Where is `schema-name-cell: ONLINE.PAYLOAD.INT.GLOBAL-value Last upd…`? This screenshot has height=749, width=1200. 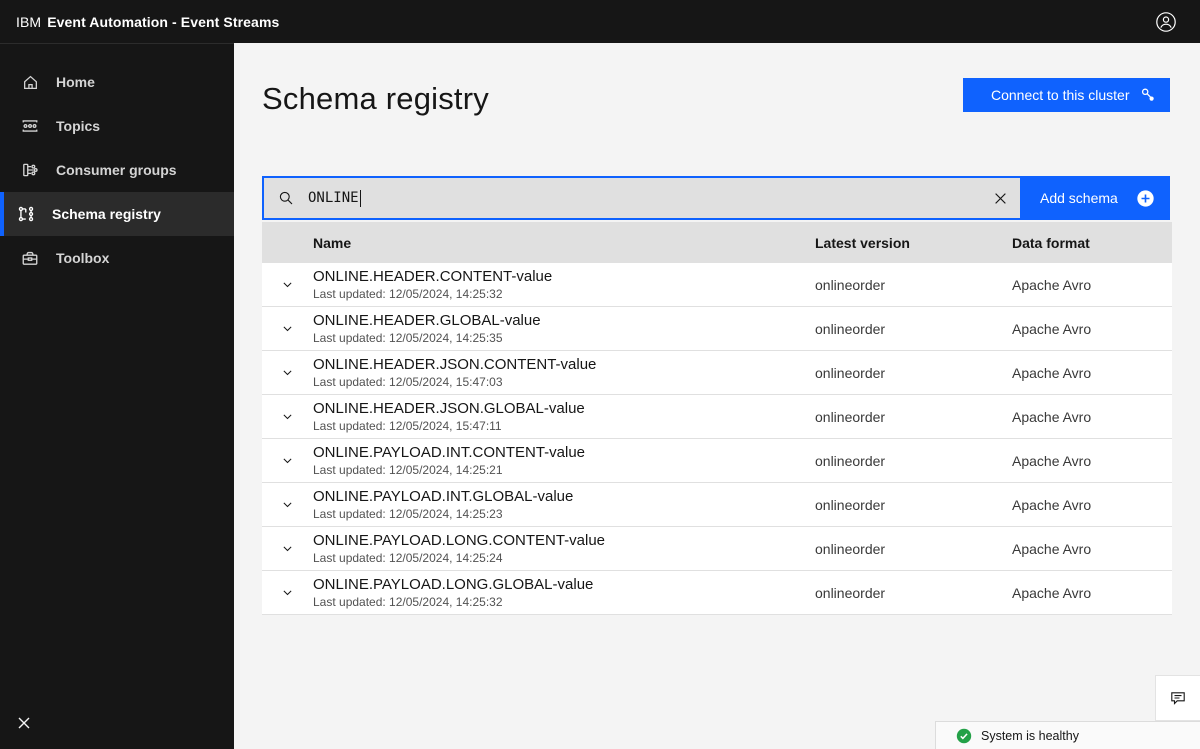 schema-name-cell: ONLINE.PAYLOAD.INT.GLOBAL-value Last upd… is located at coordinates (564, 504).